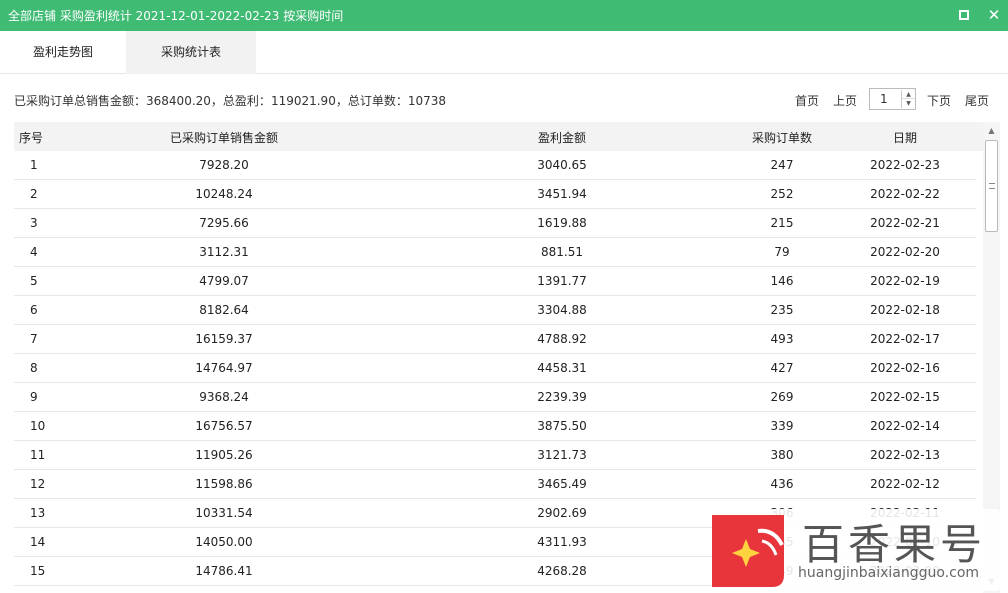  What do you see at coordinates (905, 455) in the screenshot?
I see `cell-date: 2022-02-13` at bounding box center [905, 455].